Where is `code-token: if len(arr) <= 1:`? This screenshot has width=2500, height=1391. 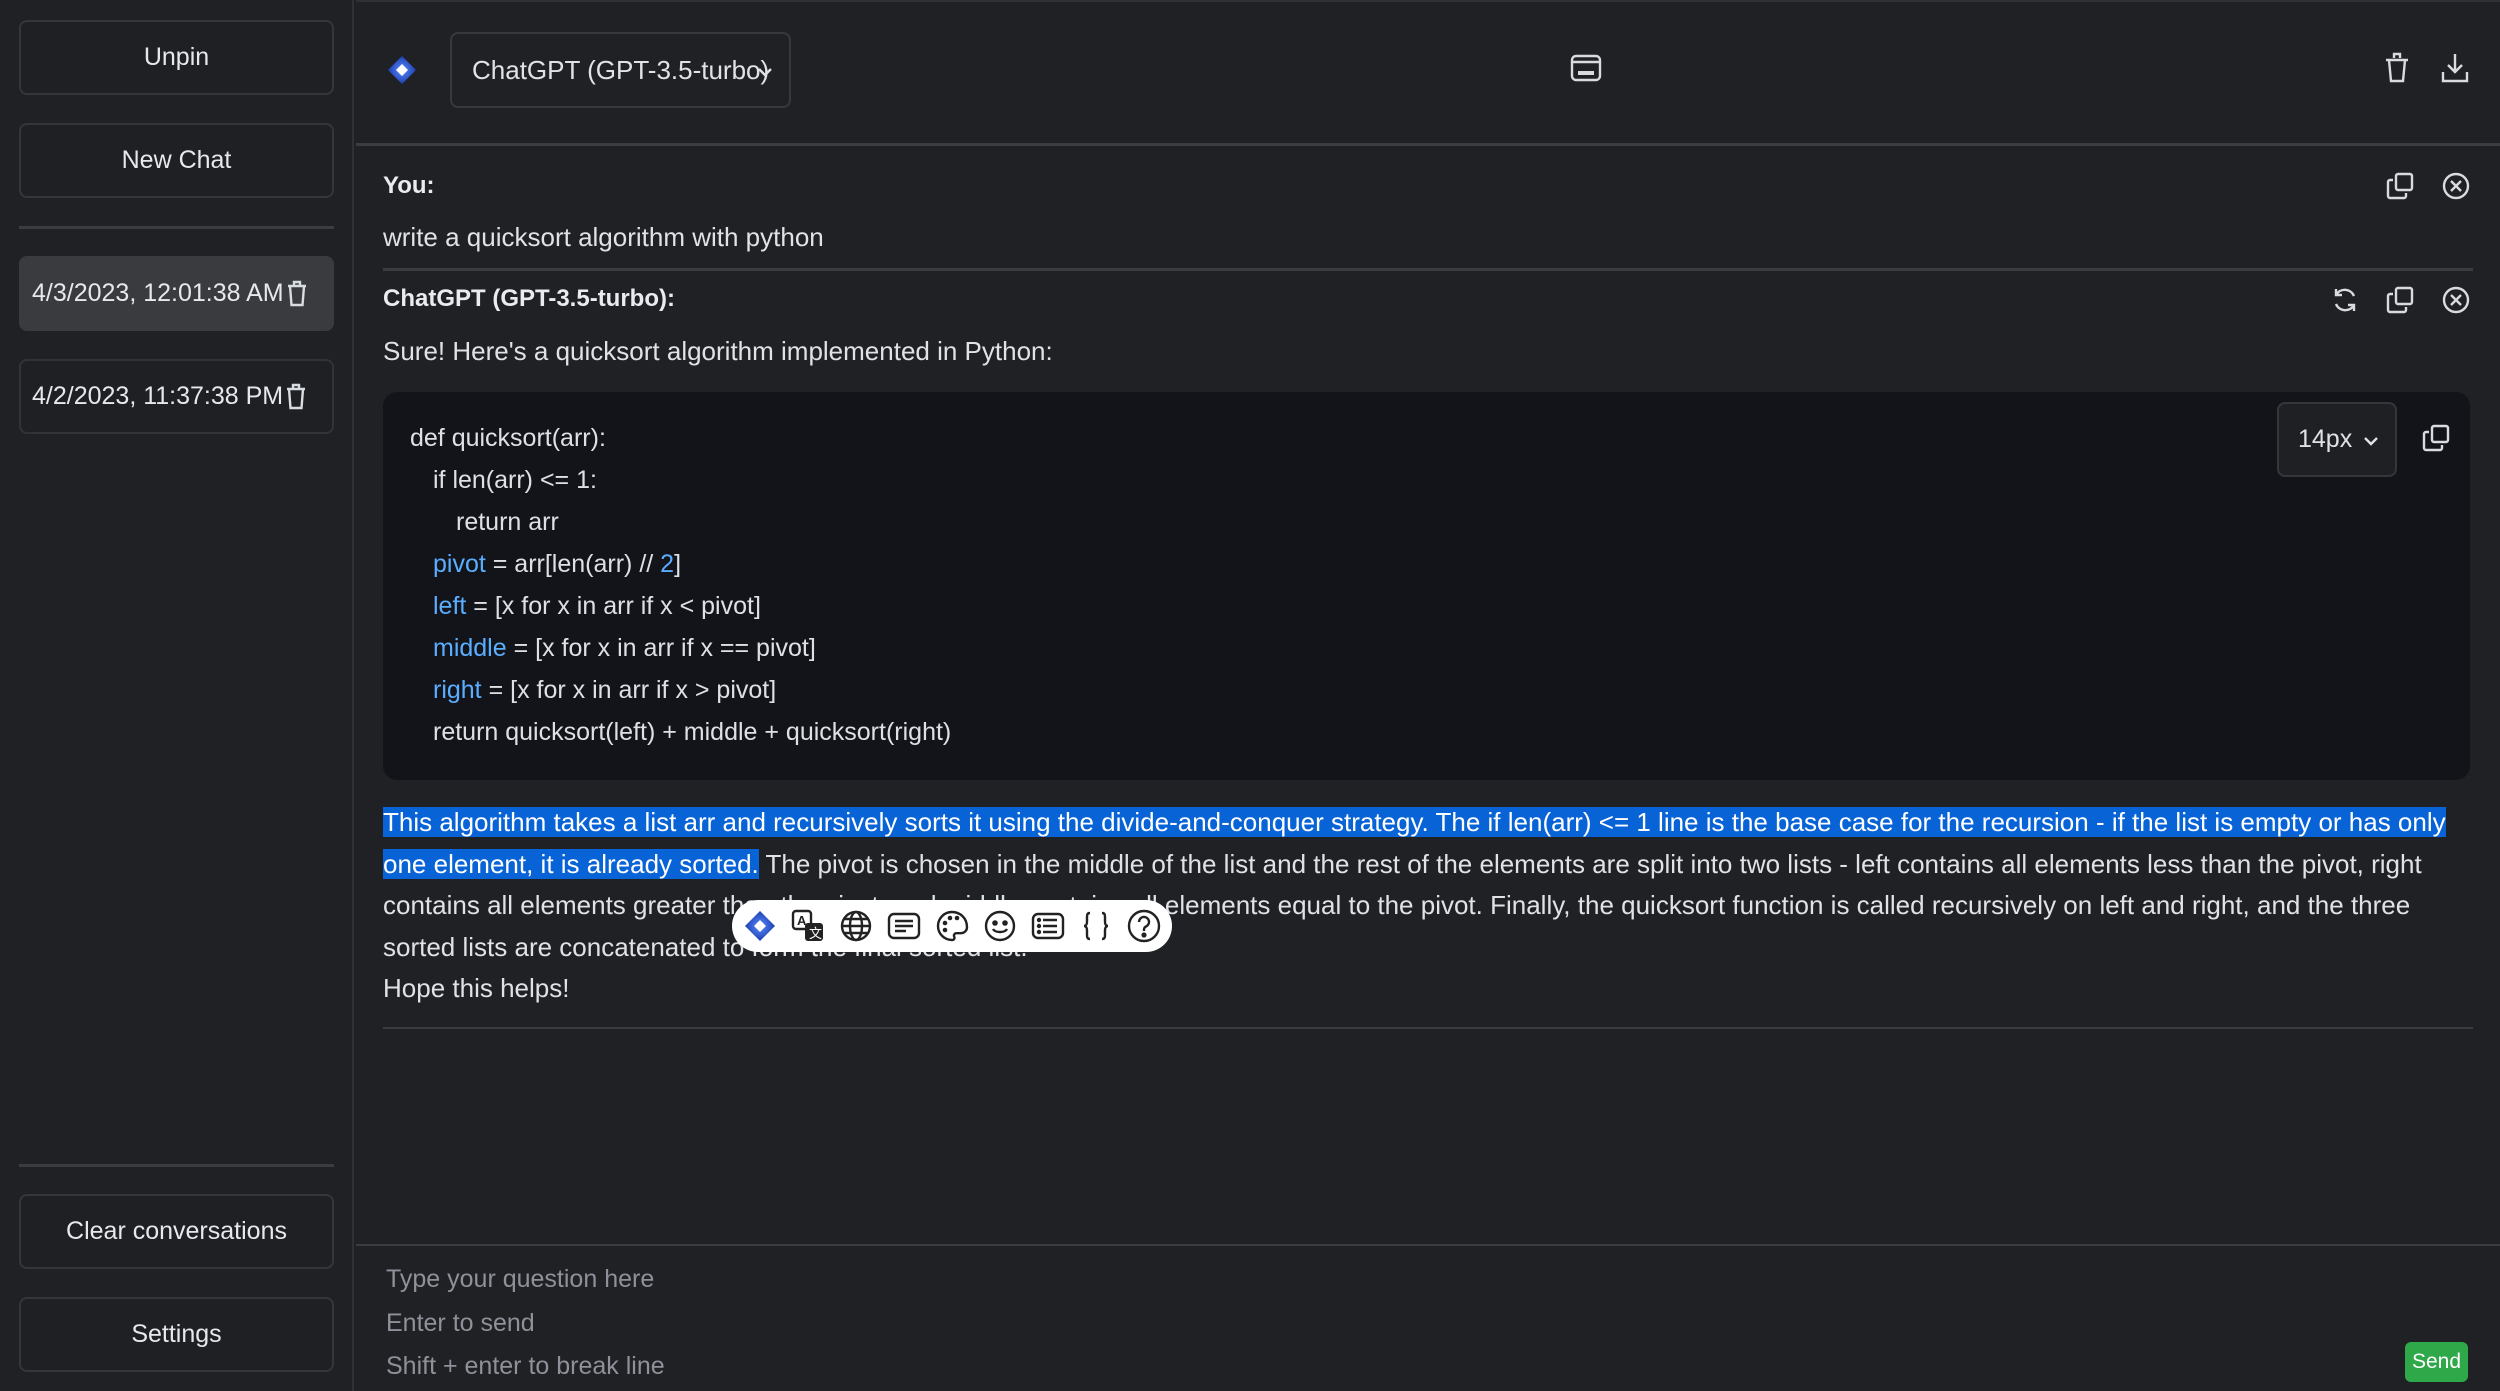
code-token: if len(arr) <= 1: is located at coordinates (515, 480).